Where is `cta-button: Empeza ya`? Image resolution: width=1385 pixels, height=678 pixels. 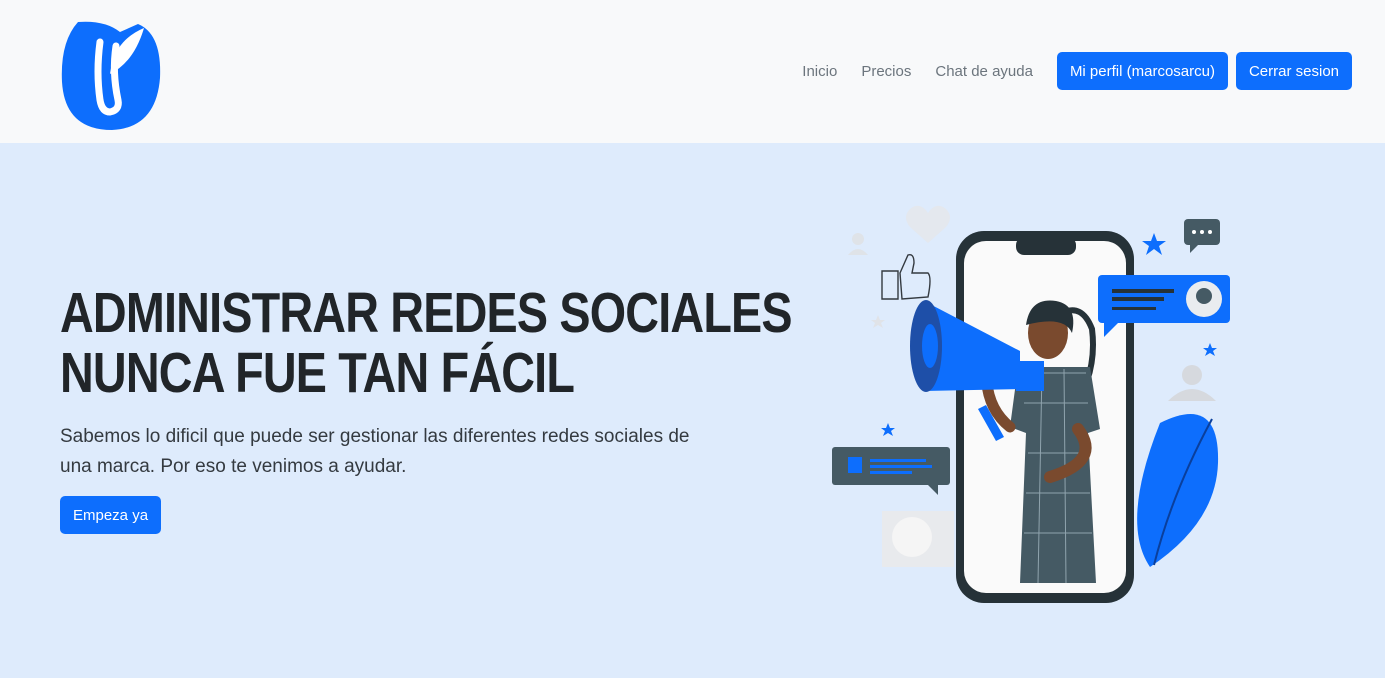
cta-button: Empeza ya is located at coordinates (111, 515).